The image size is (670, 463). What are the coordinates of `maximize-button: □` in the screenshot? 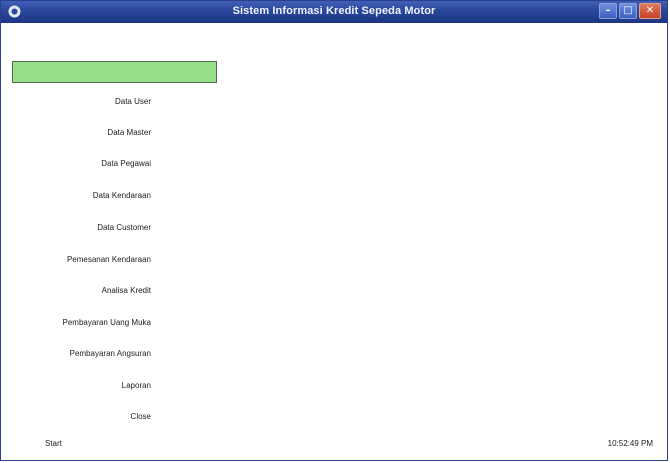 It's located at (628, 11).